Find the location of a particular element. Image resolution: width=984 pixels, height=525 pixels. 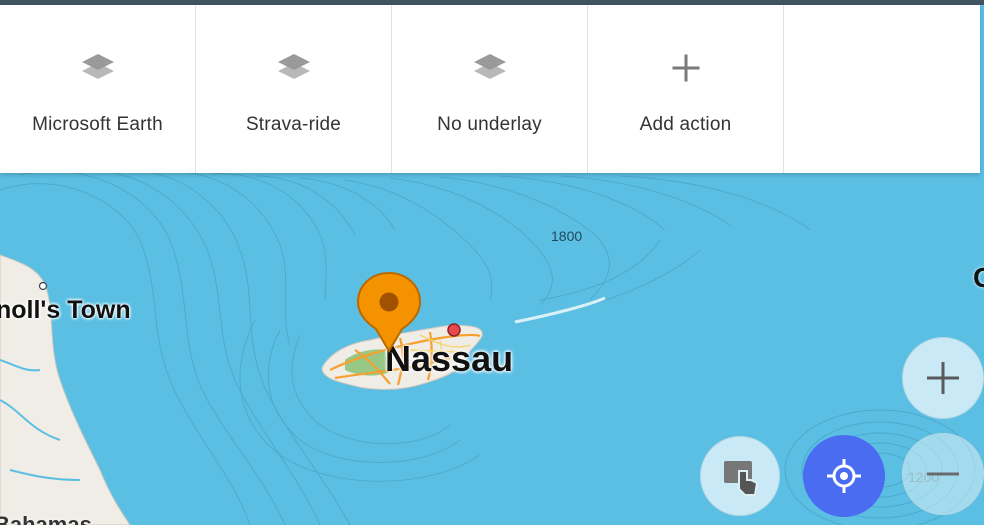

map-mode-button is located at coordinates (740, 476).